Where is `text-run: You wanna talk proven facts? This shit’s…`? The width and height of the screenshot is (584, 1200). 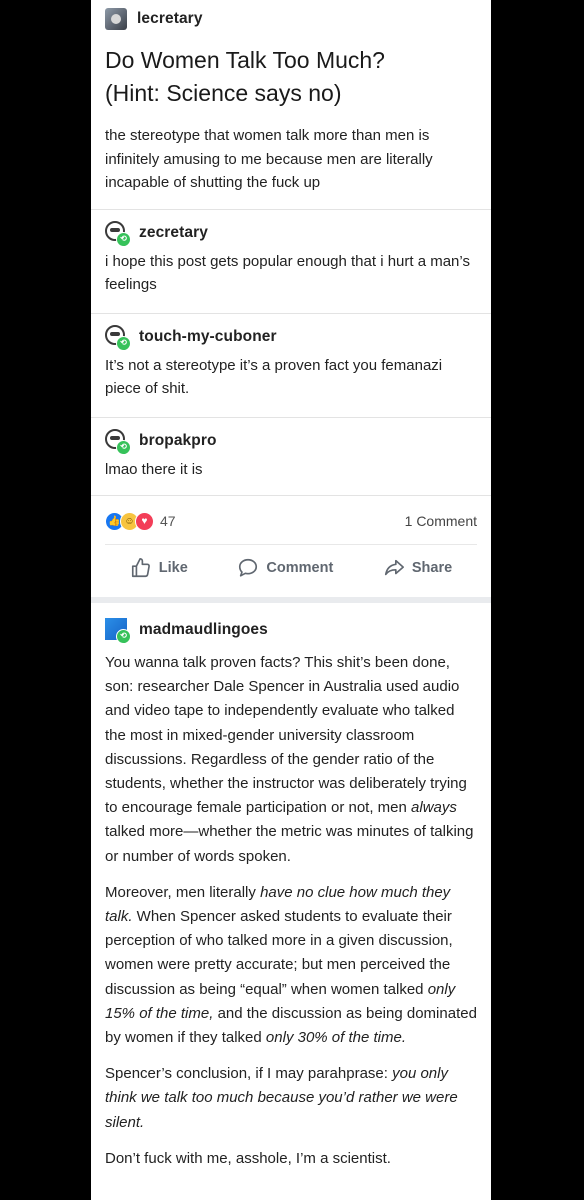 text-run: You wanna talk proven facts? This shit’s… is located at coordinates (286, 735).